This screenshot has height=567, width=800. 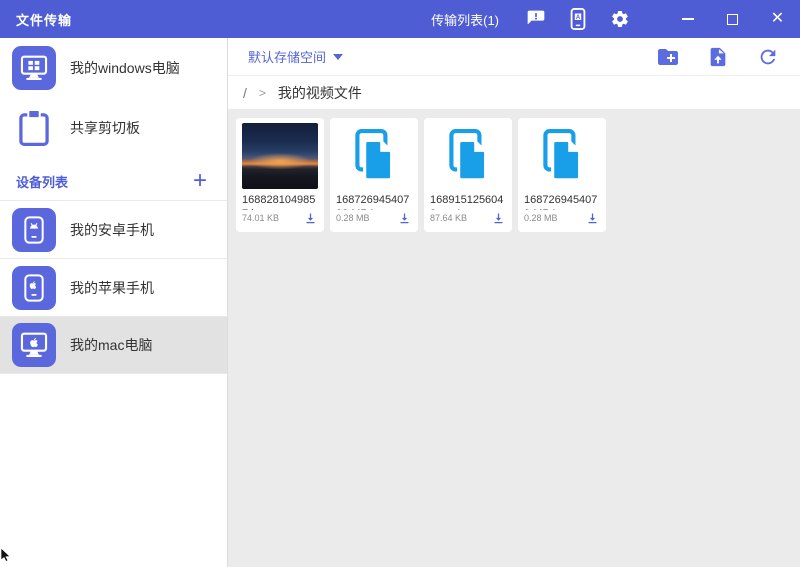 I want to click on device-label: 我的苹果手机, so click(x=112, y=287).